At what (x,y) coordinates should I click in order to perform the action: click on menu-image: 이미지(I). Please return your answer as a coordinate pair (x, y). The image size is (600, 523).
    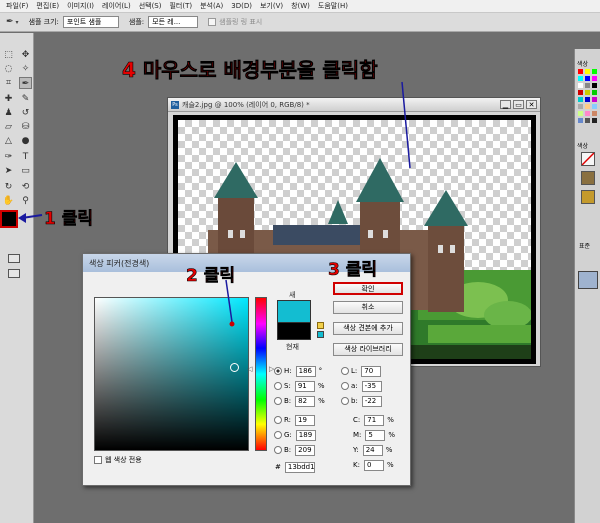
    Looking at the image, I should click on (80, 6).